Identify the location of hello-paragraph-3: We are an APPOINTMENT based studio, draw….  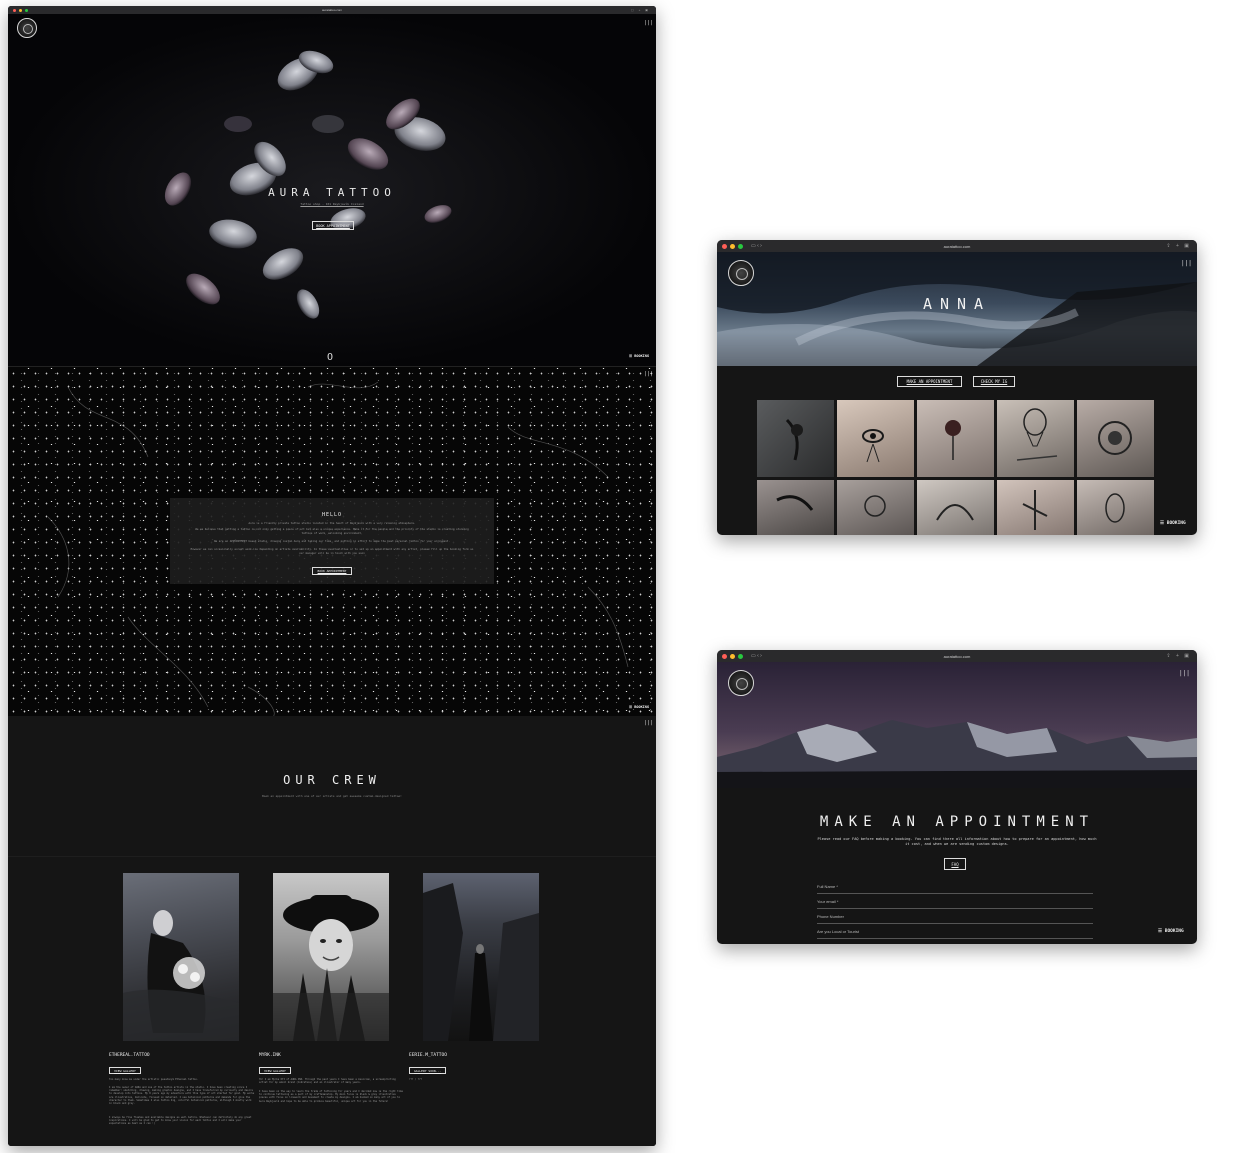
(332, 541).